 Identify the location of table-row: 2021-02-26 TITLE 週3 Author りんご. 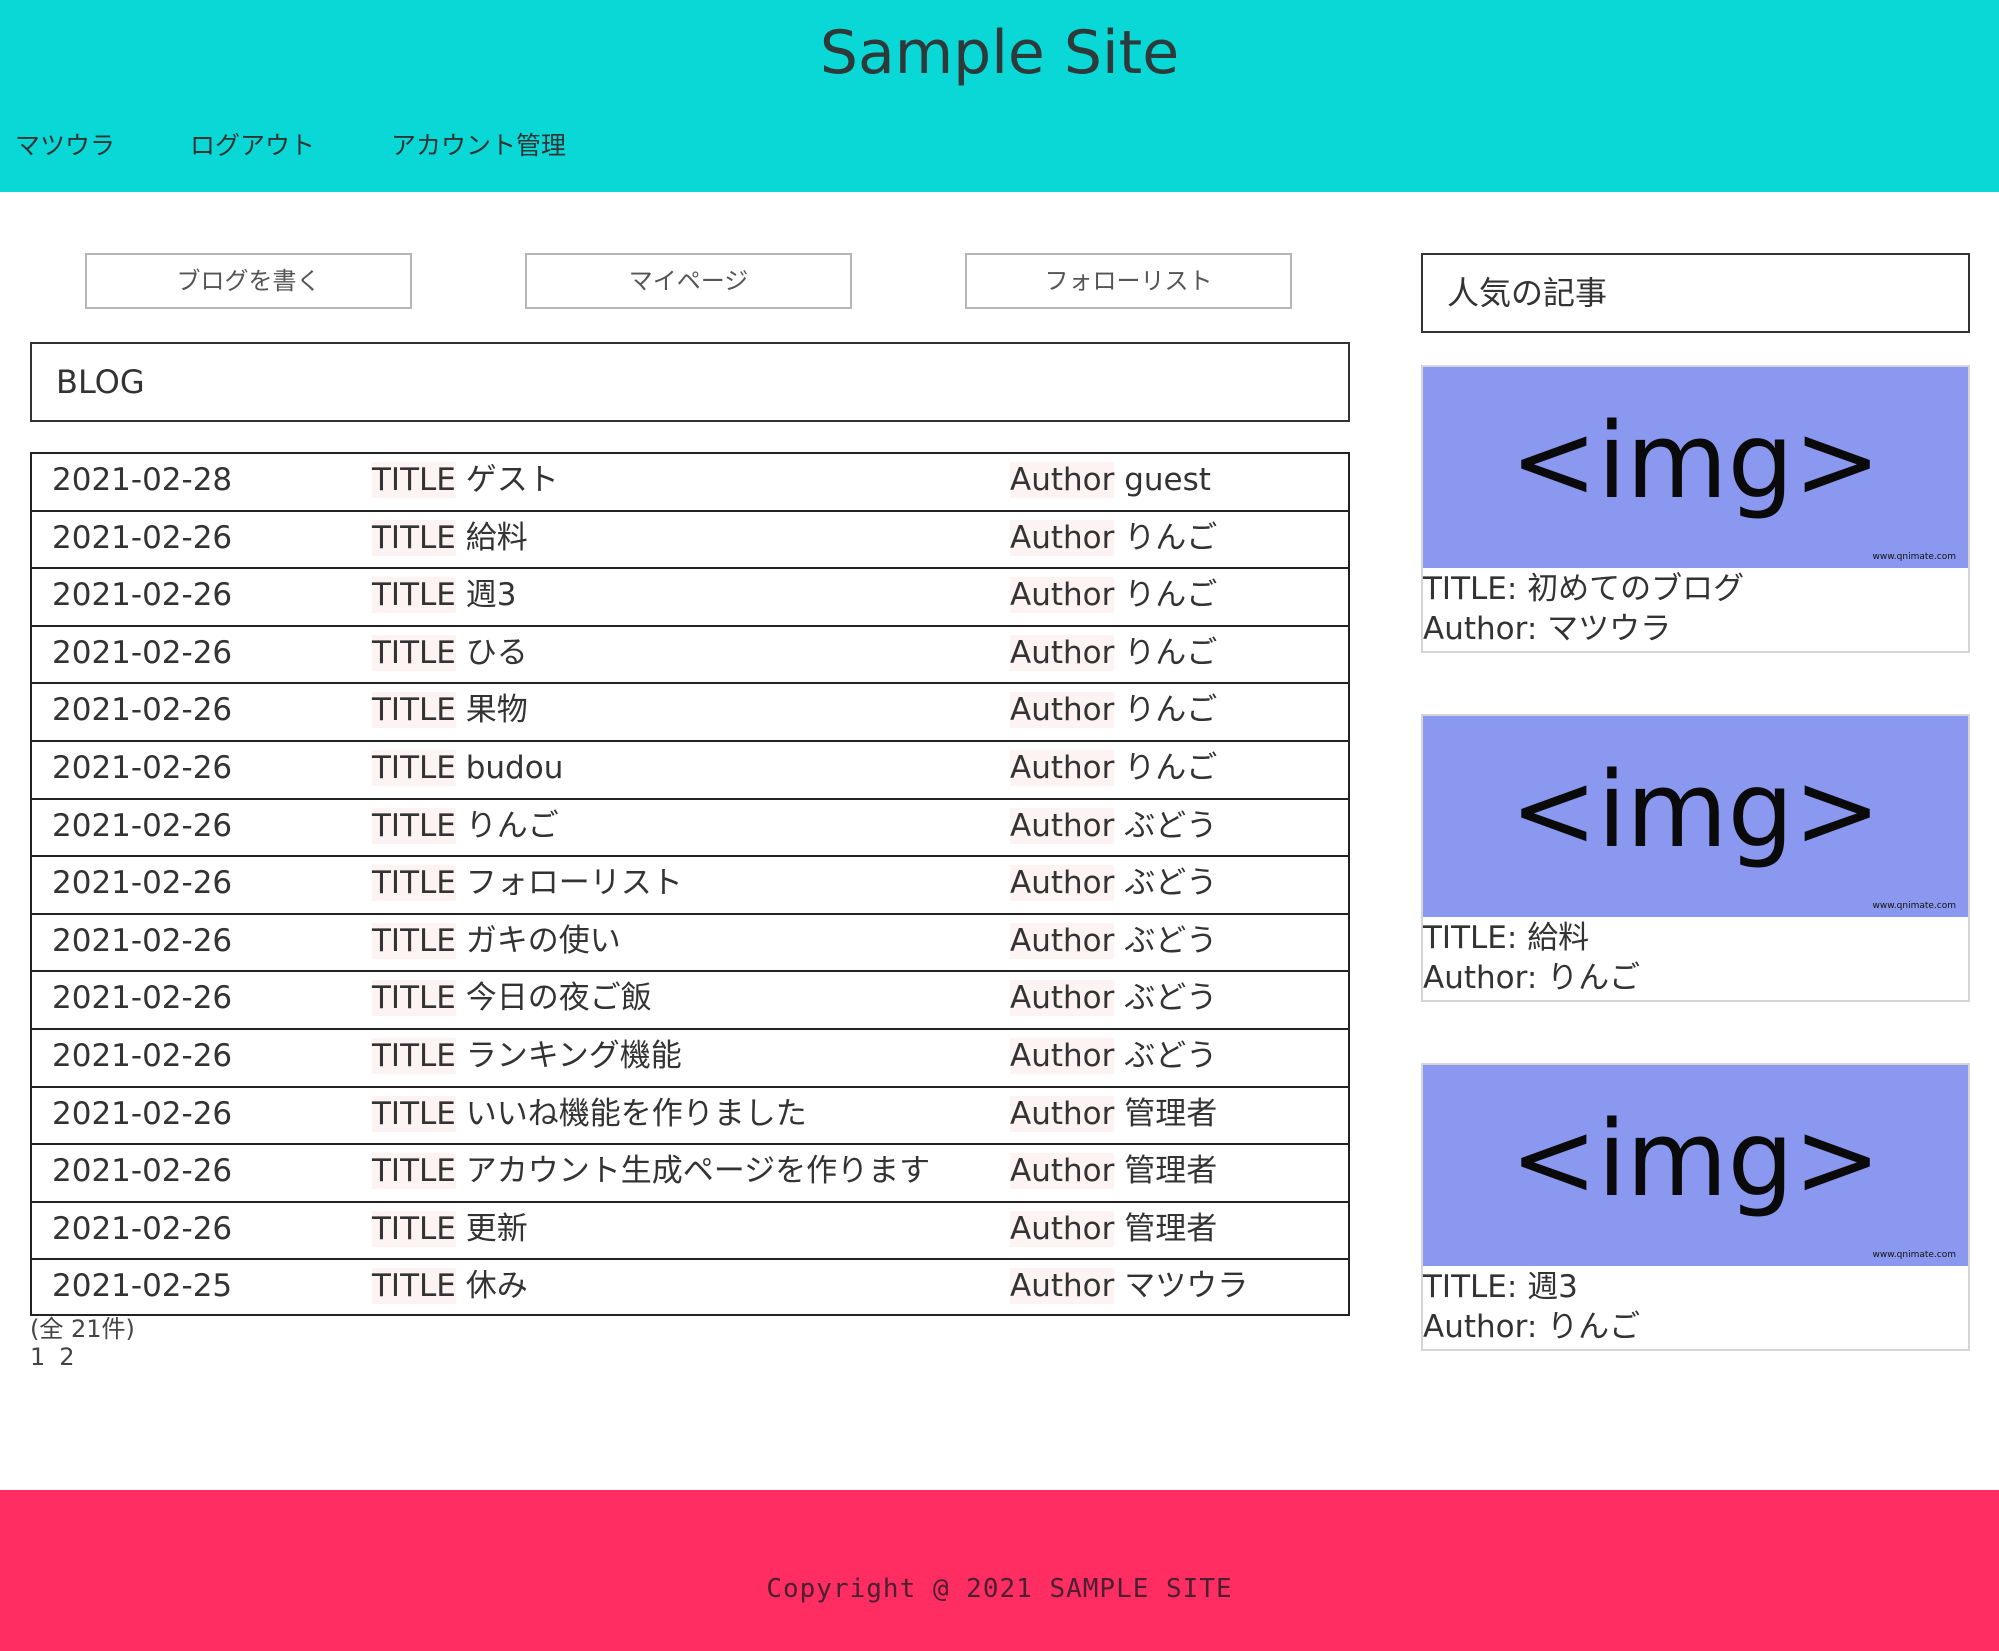
(690, 596).